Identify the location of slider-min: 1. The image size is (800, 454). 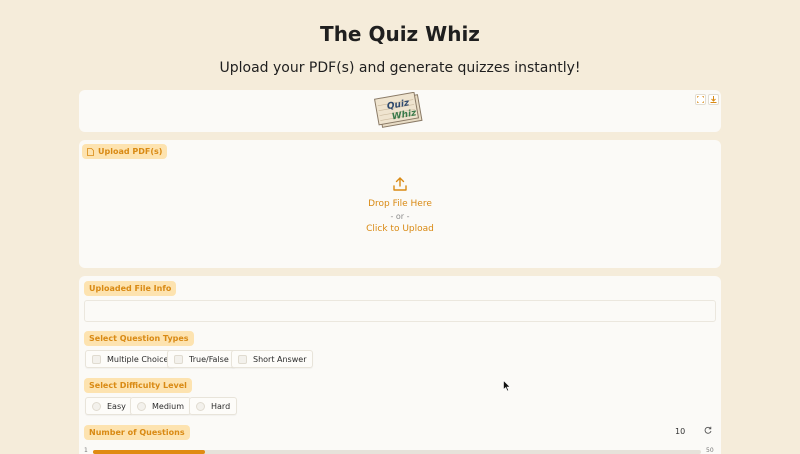
(86, 450).